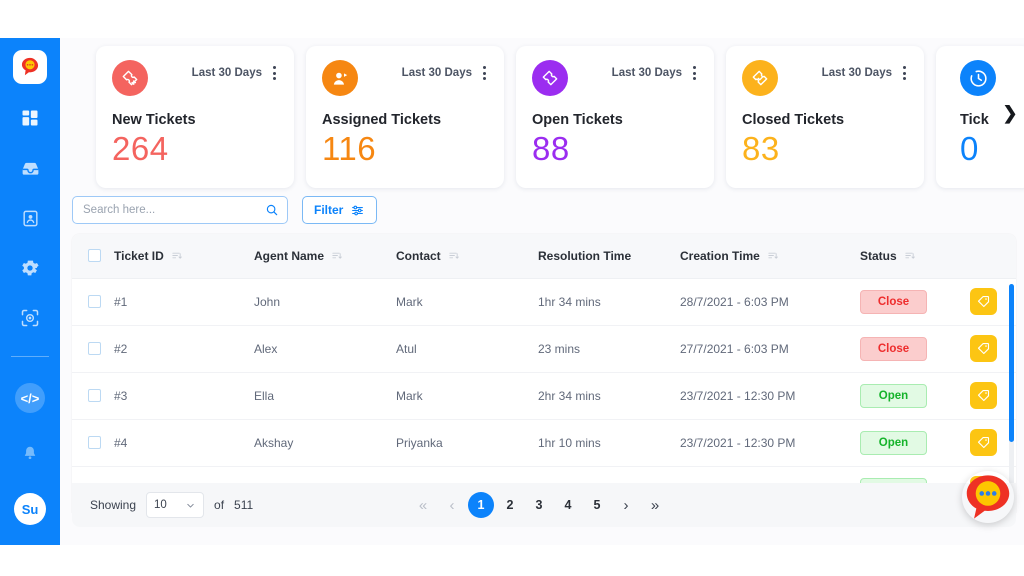 The height and width of the screenshot is (576, 1024). Describe the element at coordinates (325, 256) in the screenshot. I see `header-agent-name: Agent Name` at that location.